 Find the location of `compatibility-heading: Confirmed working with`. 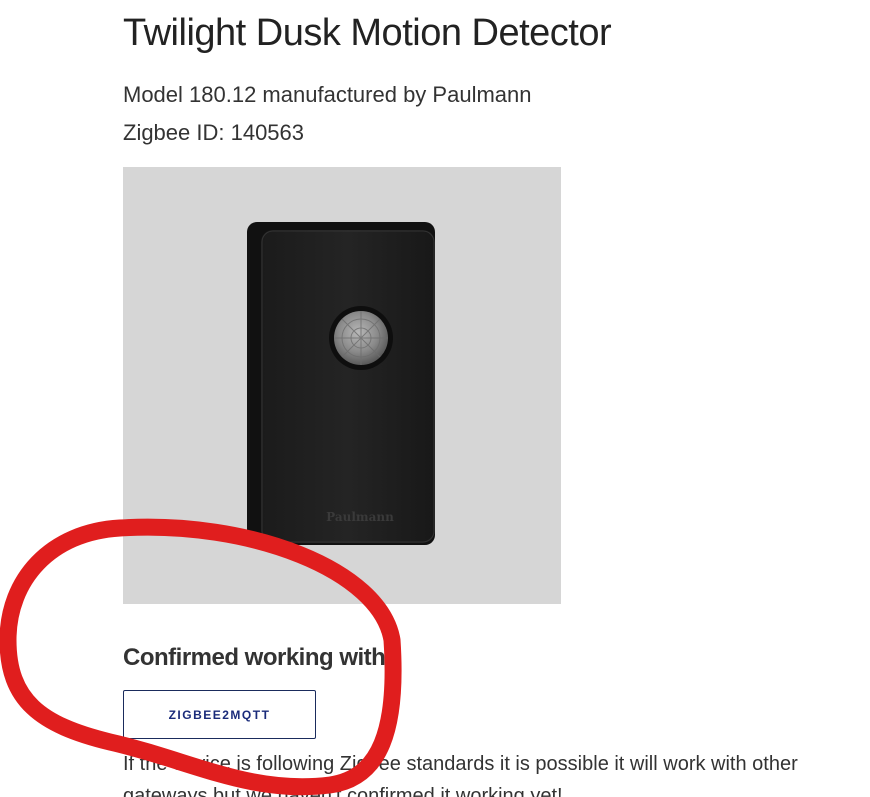

compatibility-heading: Confirmed working with is located at coordinates (254, 657).